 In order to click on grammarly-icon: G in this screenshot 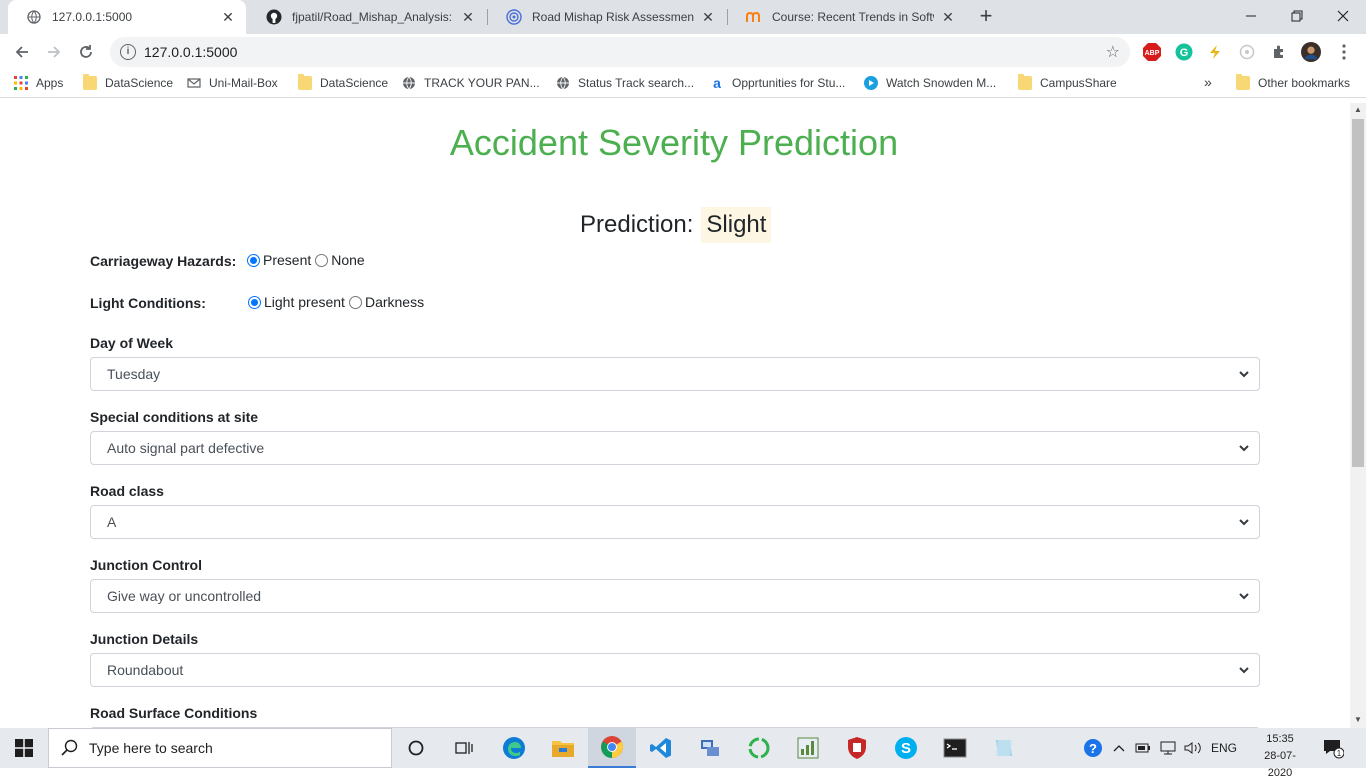, I will do `click(1184, 52)`.